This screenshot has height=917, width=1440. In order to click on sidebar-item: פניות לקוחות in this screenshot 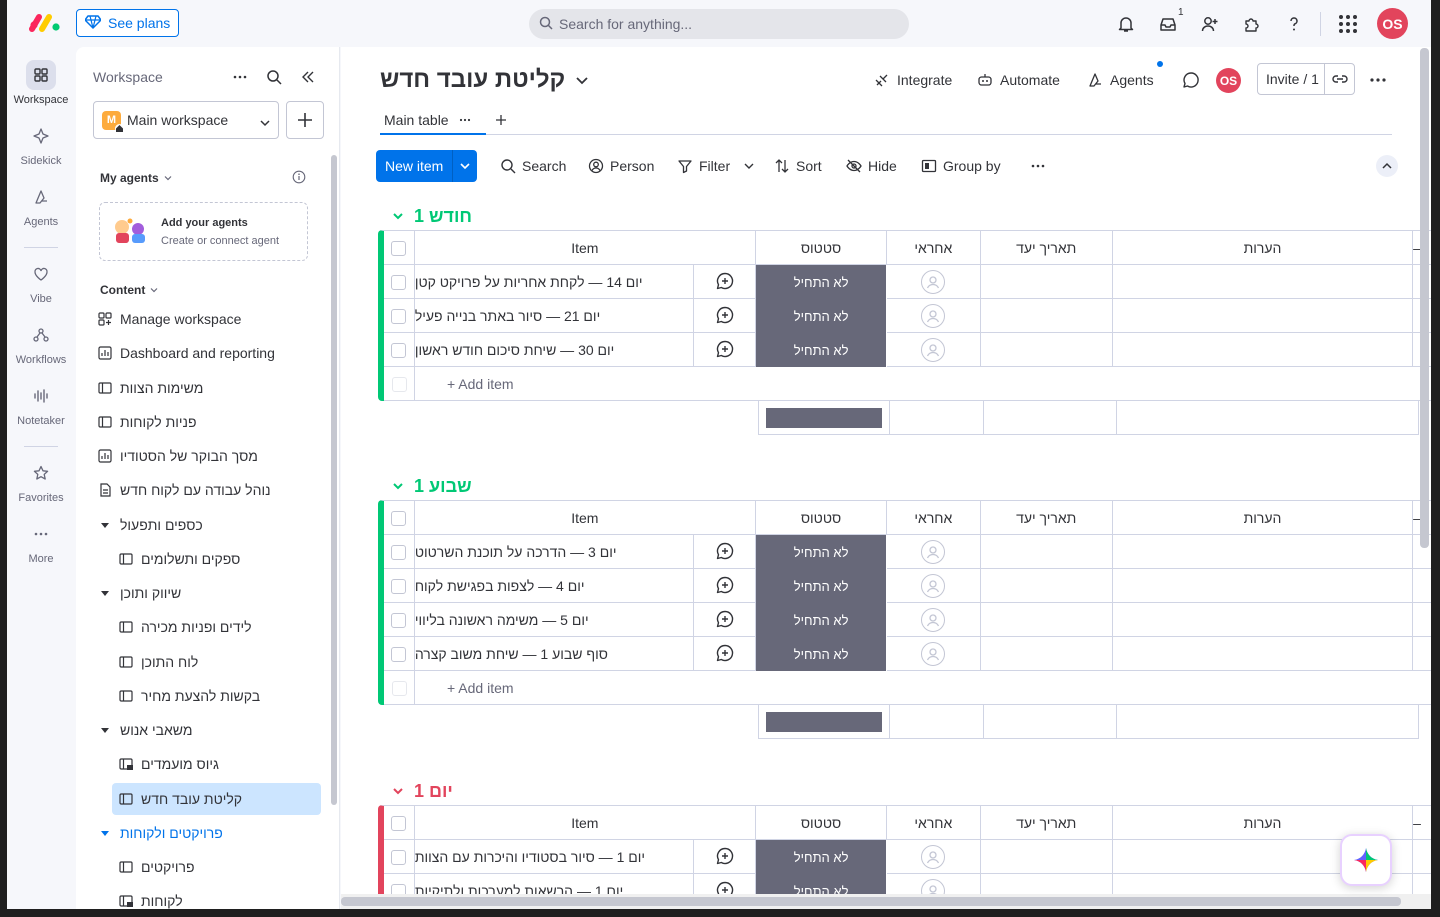, I will do `click(147, 422)`.